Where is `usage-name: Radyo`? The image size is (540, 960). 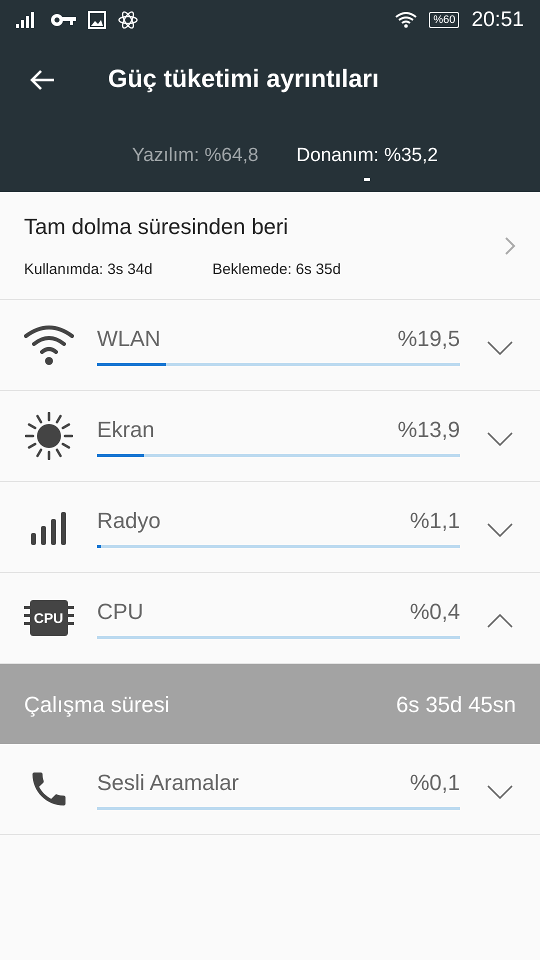 usage-name: Radyo is located at coordinates (129, 521).